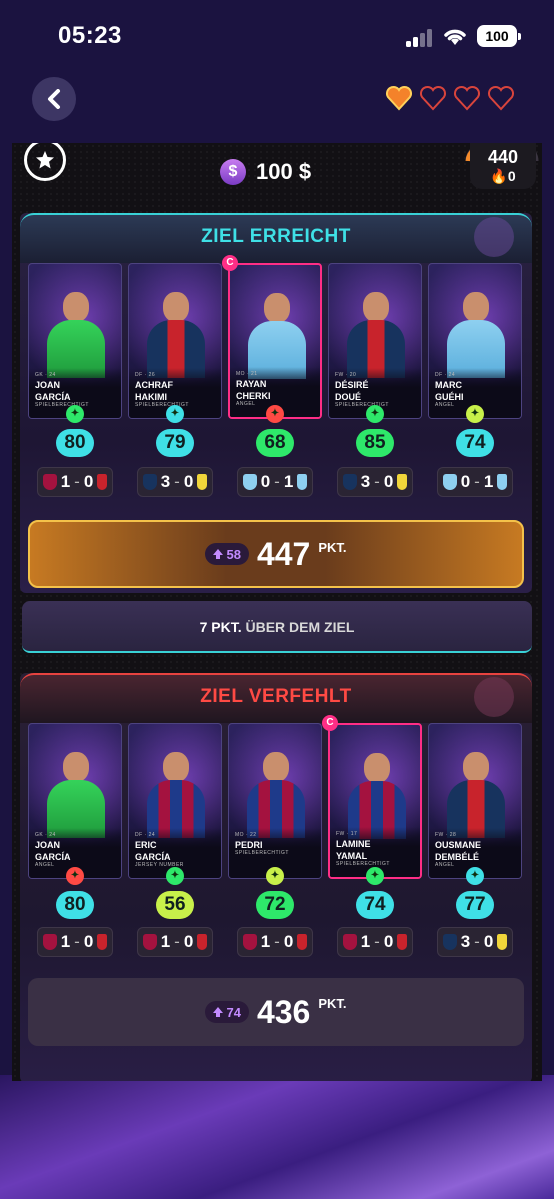  What do you see at coordinates (75, 341) in the screenshot?
I see `player-card: GK · 24 JOAN GARCÍA SPIELBERECHTIGT` at bounding box center [75, 341].